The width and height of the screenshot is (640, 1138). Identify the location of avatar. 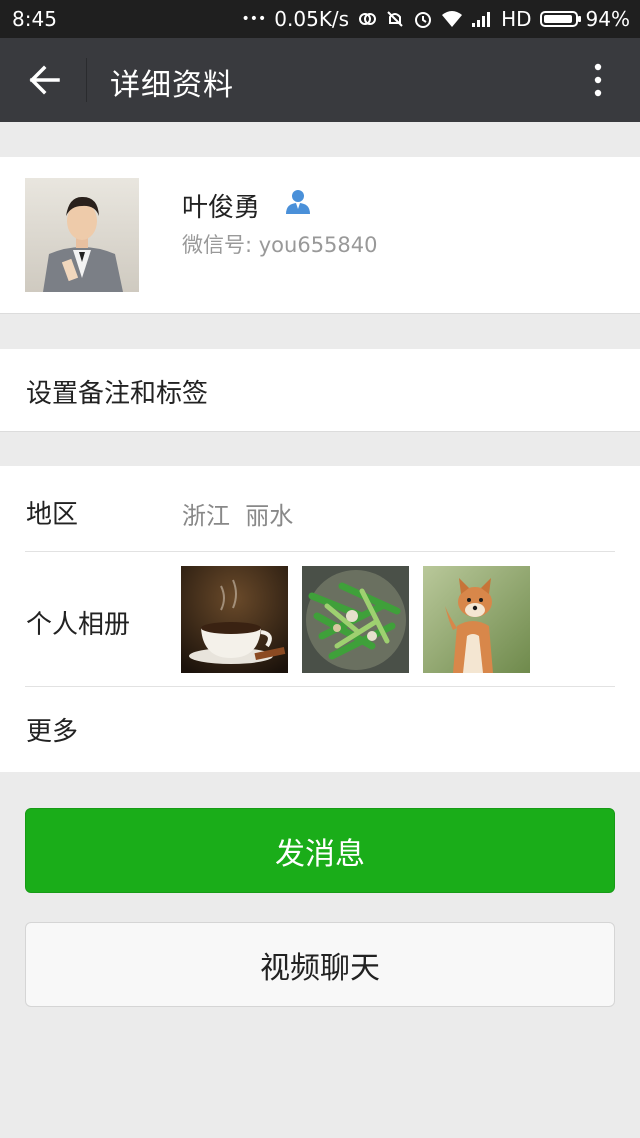
(82, 235).